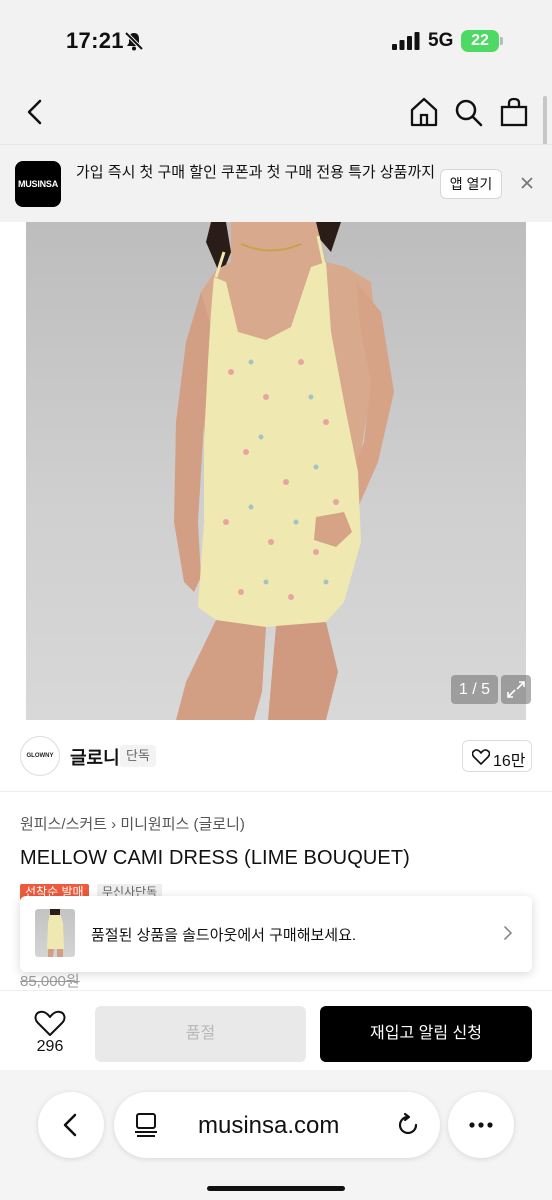  What do you see at coordinates (224, 935) in the screenshot?
I see `soldout-promo-text: 품절된 상품을 솔드아웃에서 구매해보세요.` at bounding box center [224, 935].